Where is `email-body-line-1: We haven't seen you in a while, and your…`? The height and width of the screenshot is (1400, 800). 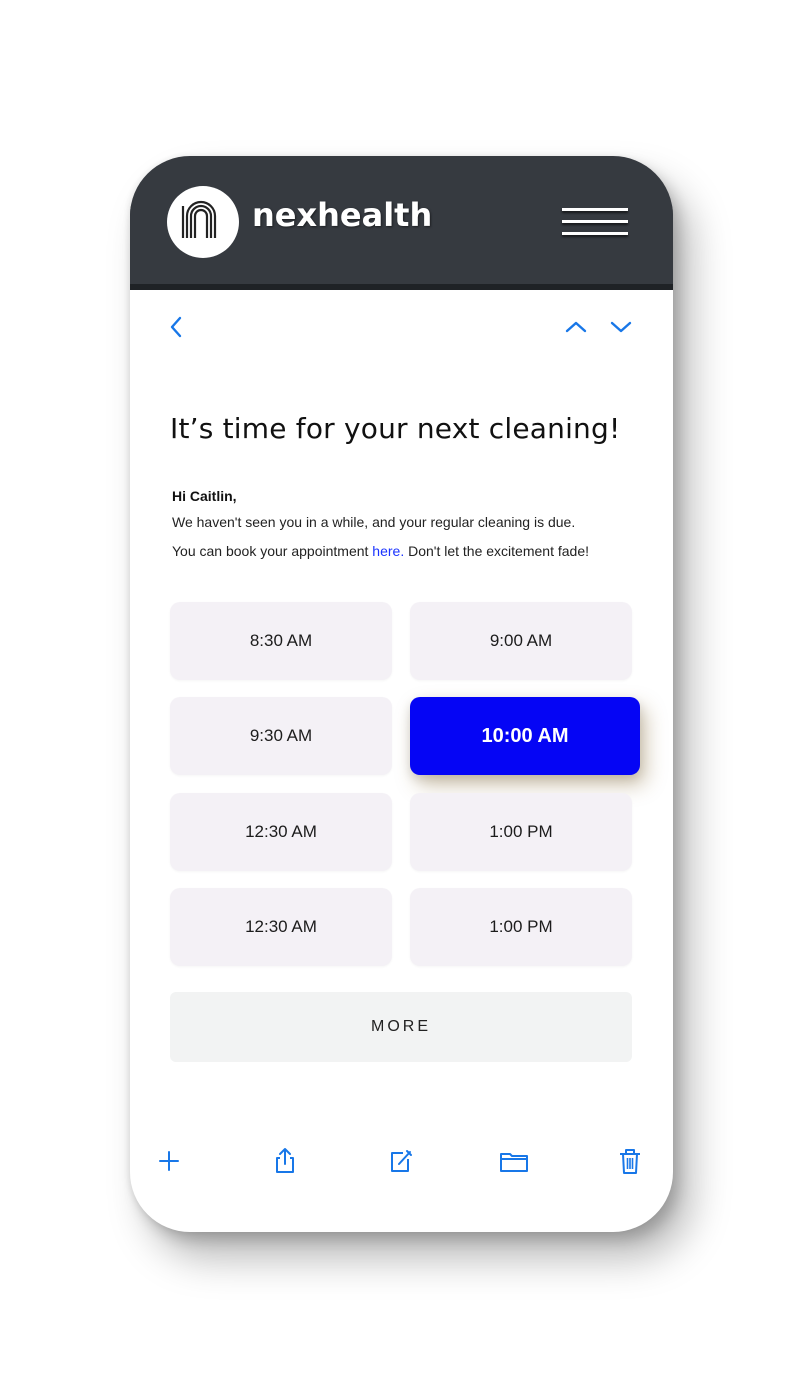 email-body-line-1: We haven't seen you in a while, and your… is located at coordinates (374, 522).